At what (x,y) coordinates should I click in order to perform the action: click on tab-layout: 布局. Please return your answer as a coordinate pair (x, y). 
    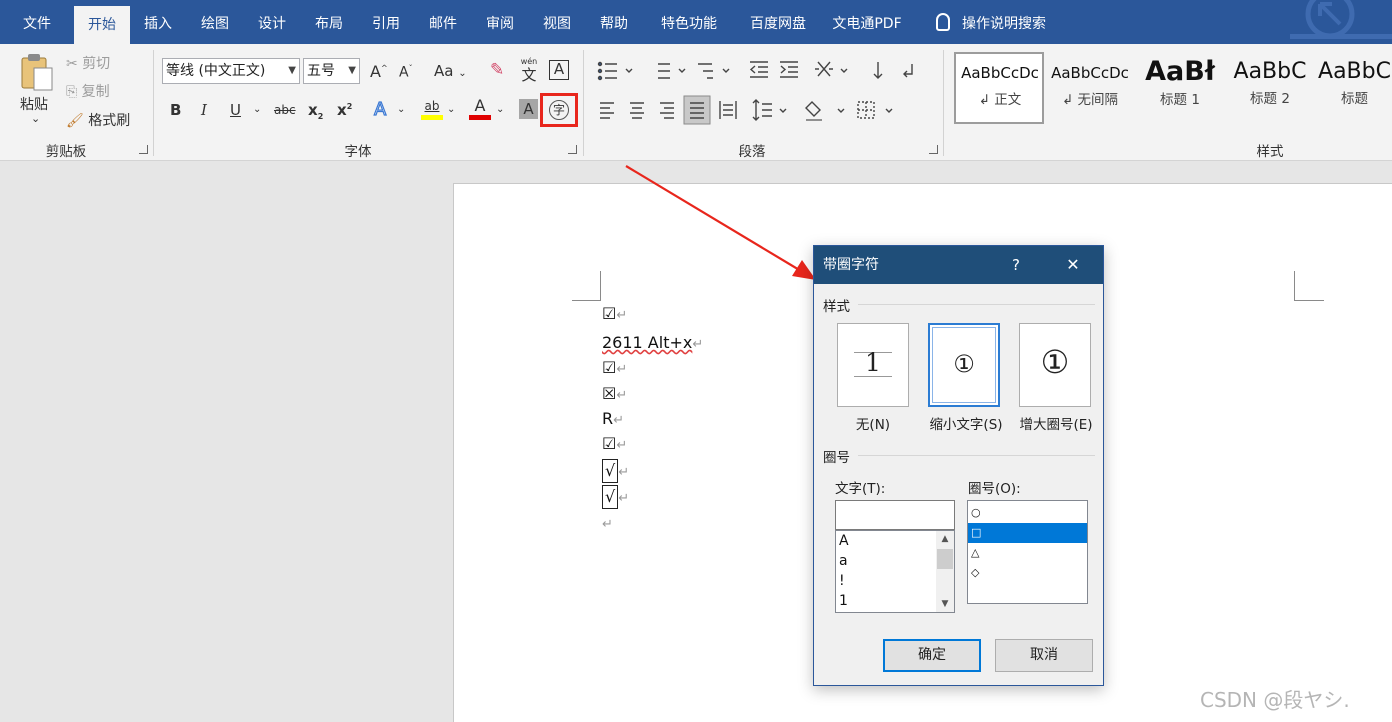
    Looking at the image, I should click on (329, 22).